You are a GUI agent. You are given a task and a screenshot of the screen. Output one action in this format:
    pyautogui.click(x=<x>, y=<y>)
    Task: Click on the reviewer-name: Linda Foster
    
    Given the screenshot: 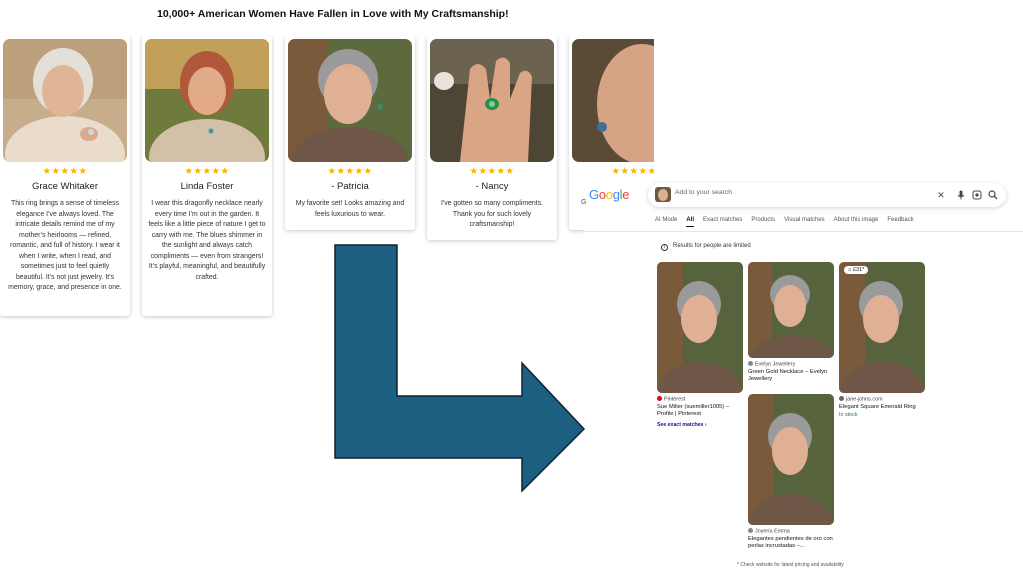 What is the action you would take?
    pyautogui.click(x=207, y=186)
    